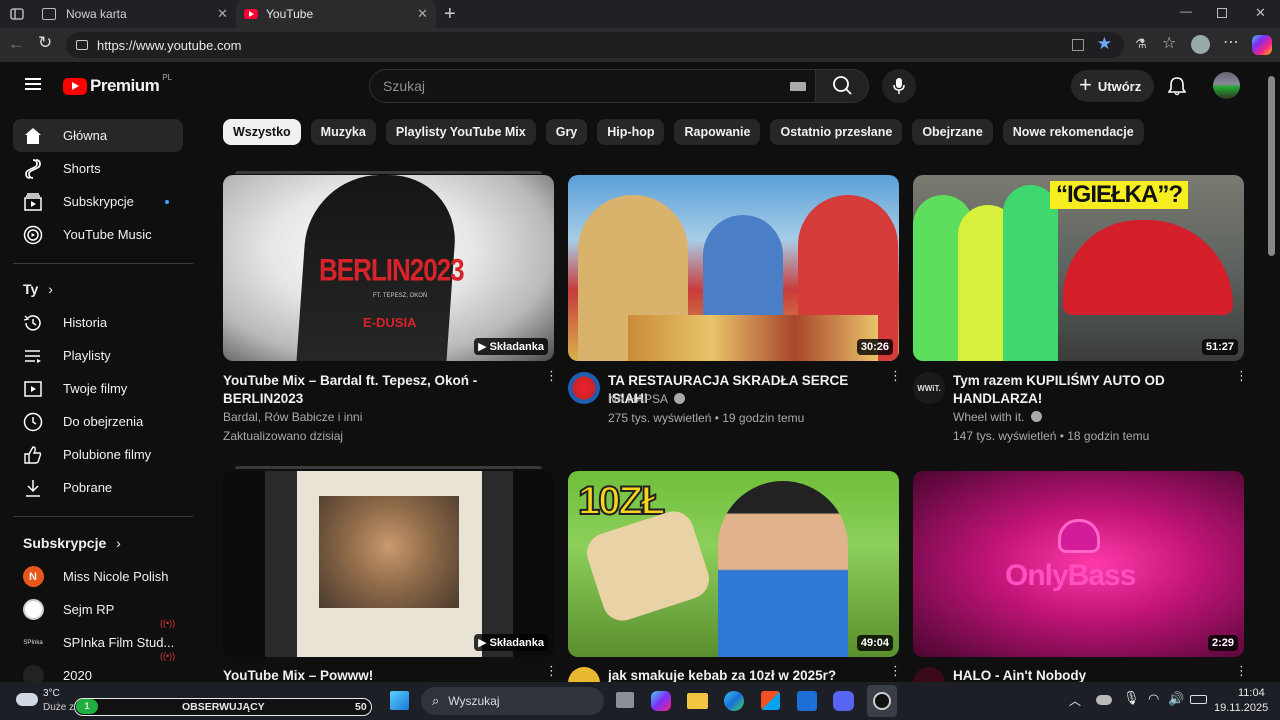  I want to click on sidebar-item-your-videos: Twoje filmy, so click(98, 388).